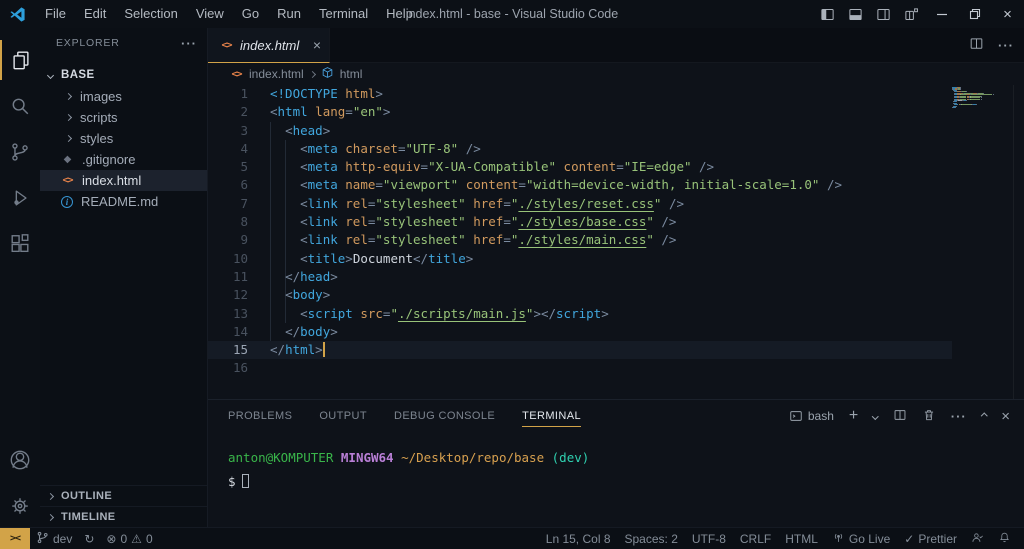  I want to click on problems-status-item: ⊗ 0 ⚠ 0, so click(129, 538).